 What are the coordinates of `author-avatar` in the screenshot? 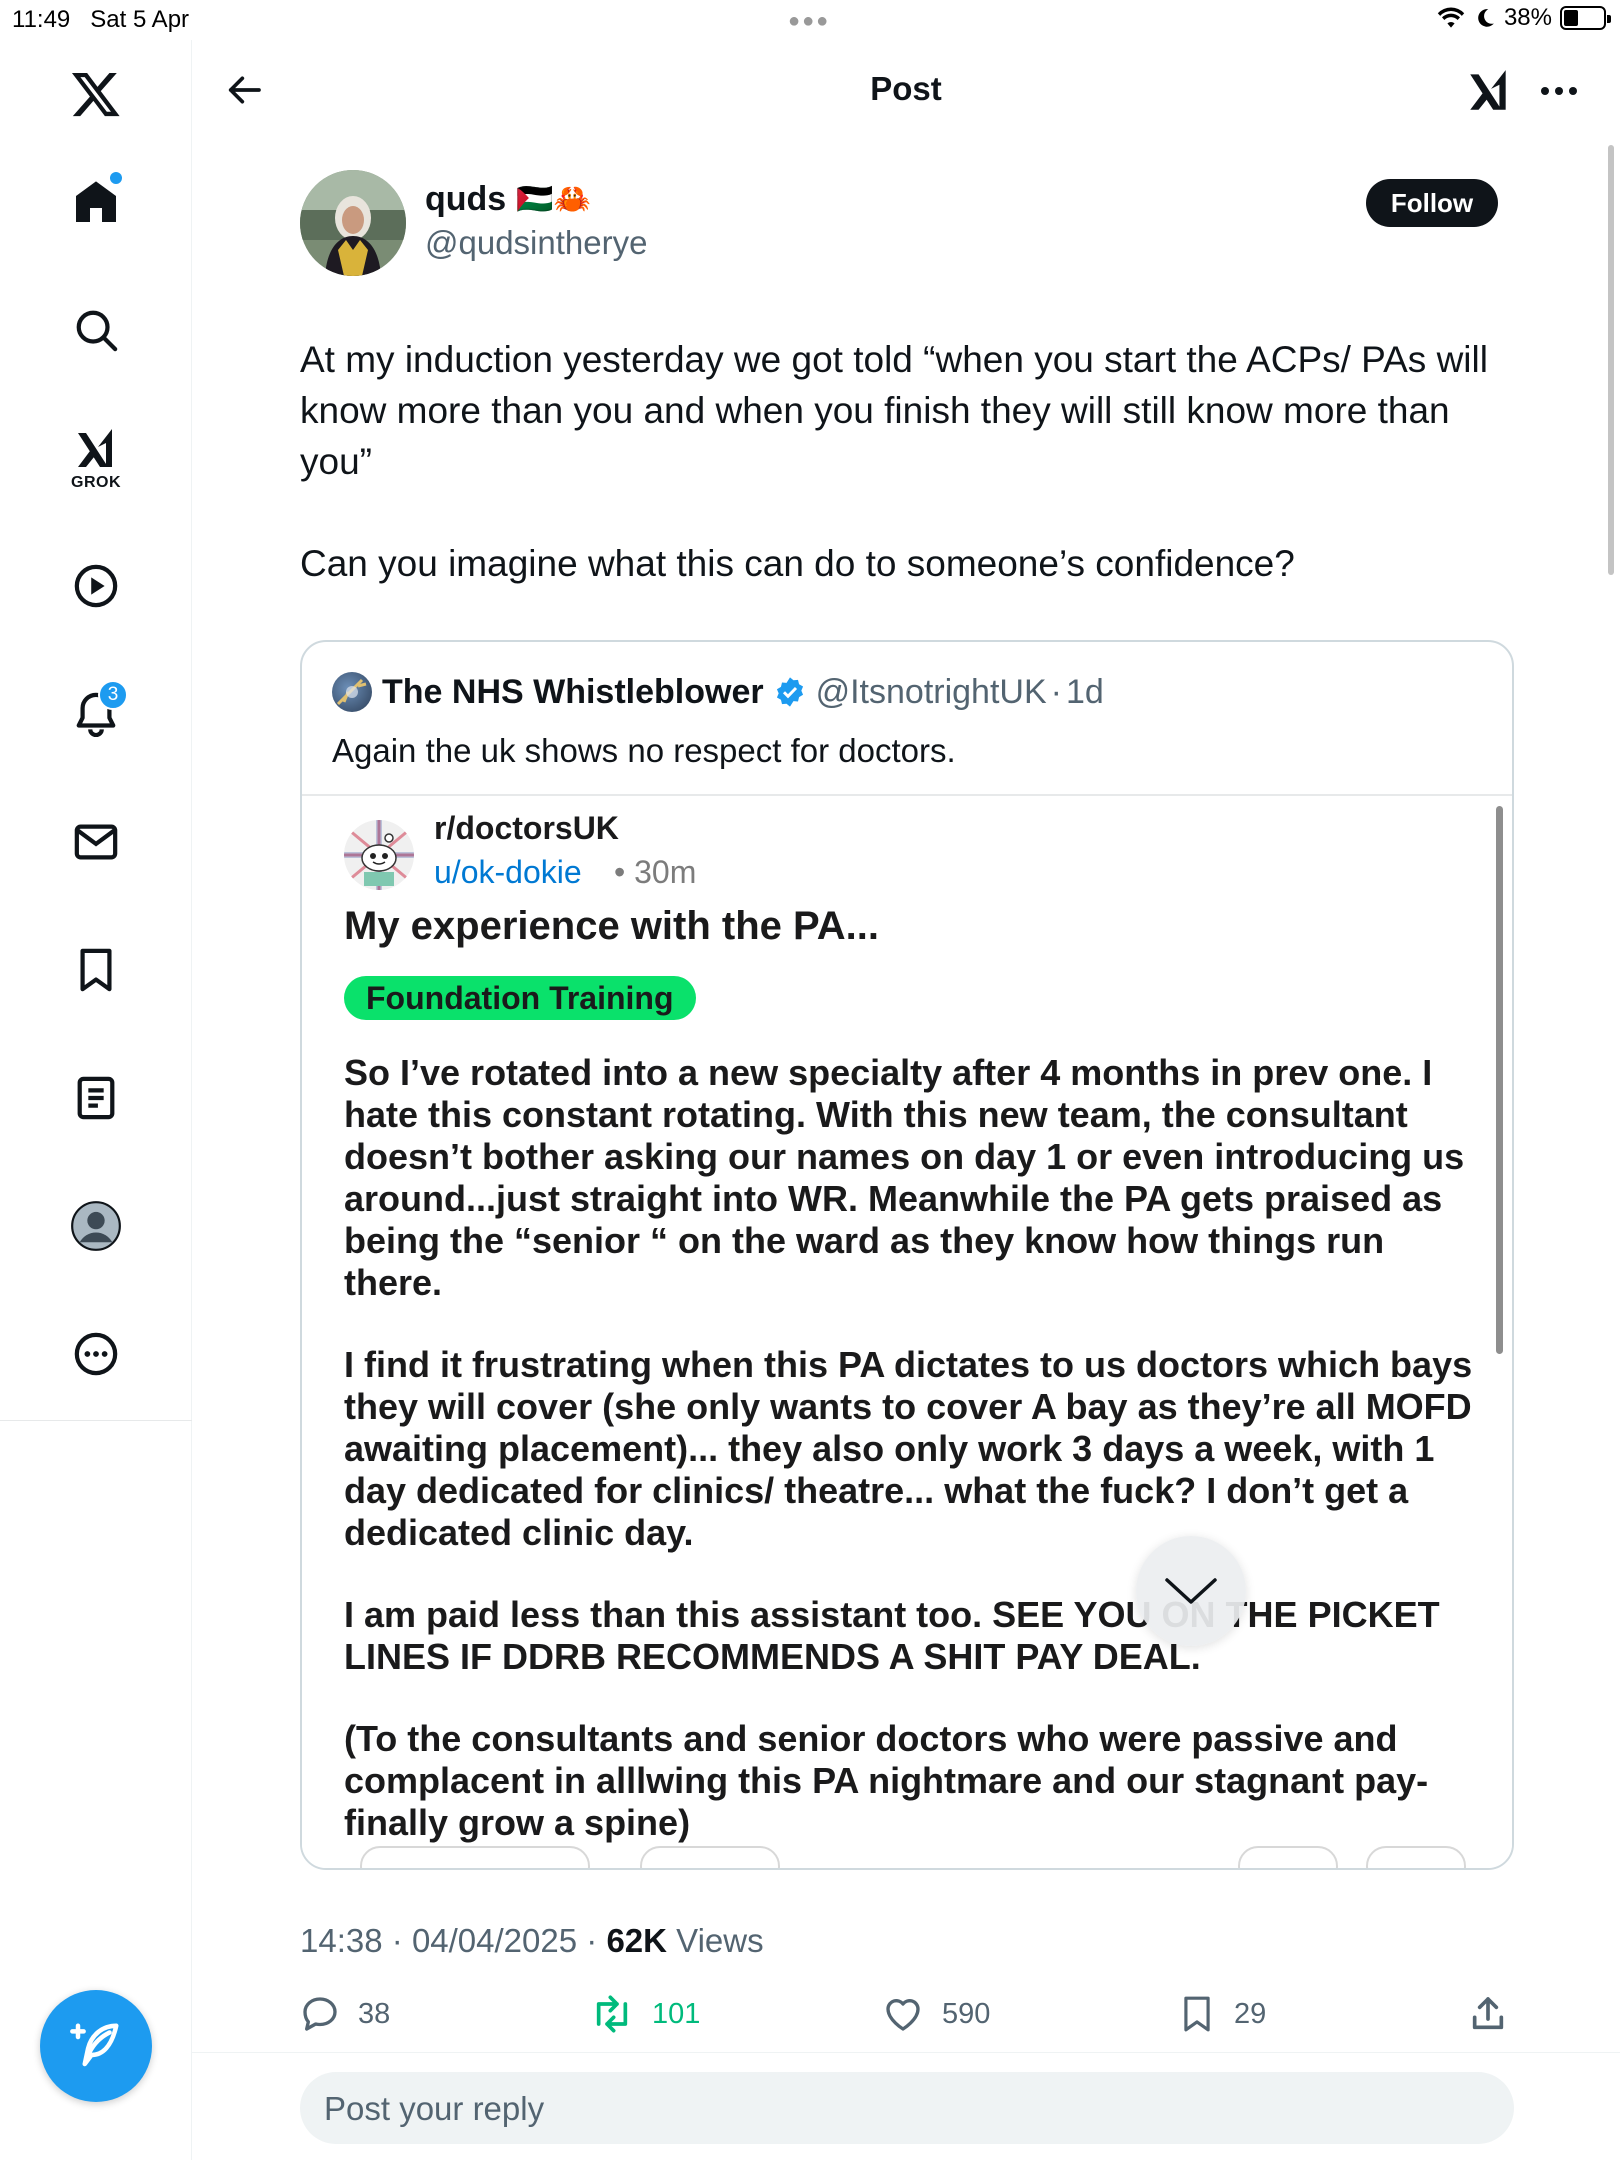 It's located at (353, 223).